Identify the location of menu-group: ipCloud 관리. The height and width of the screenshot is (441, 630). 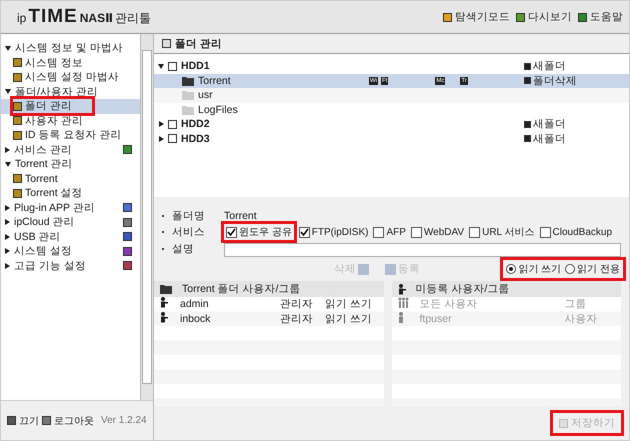
(70, 222).